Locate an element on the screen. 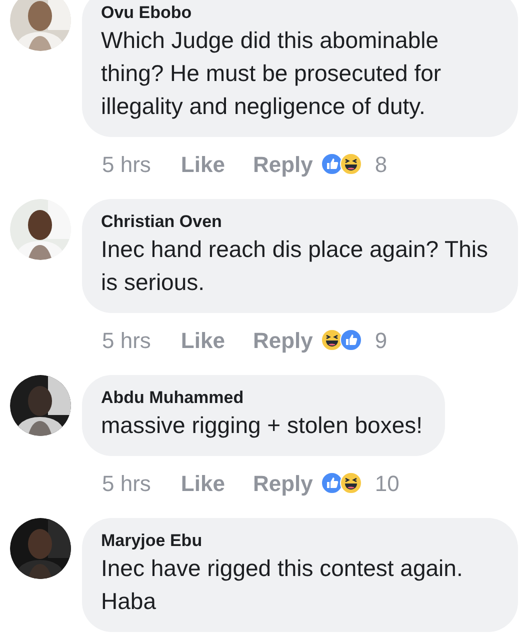 Image resolution: width=530 pixels, height=643 pixels. author-name: Abdu Muhammed is located at coordinates (262, 398).